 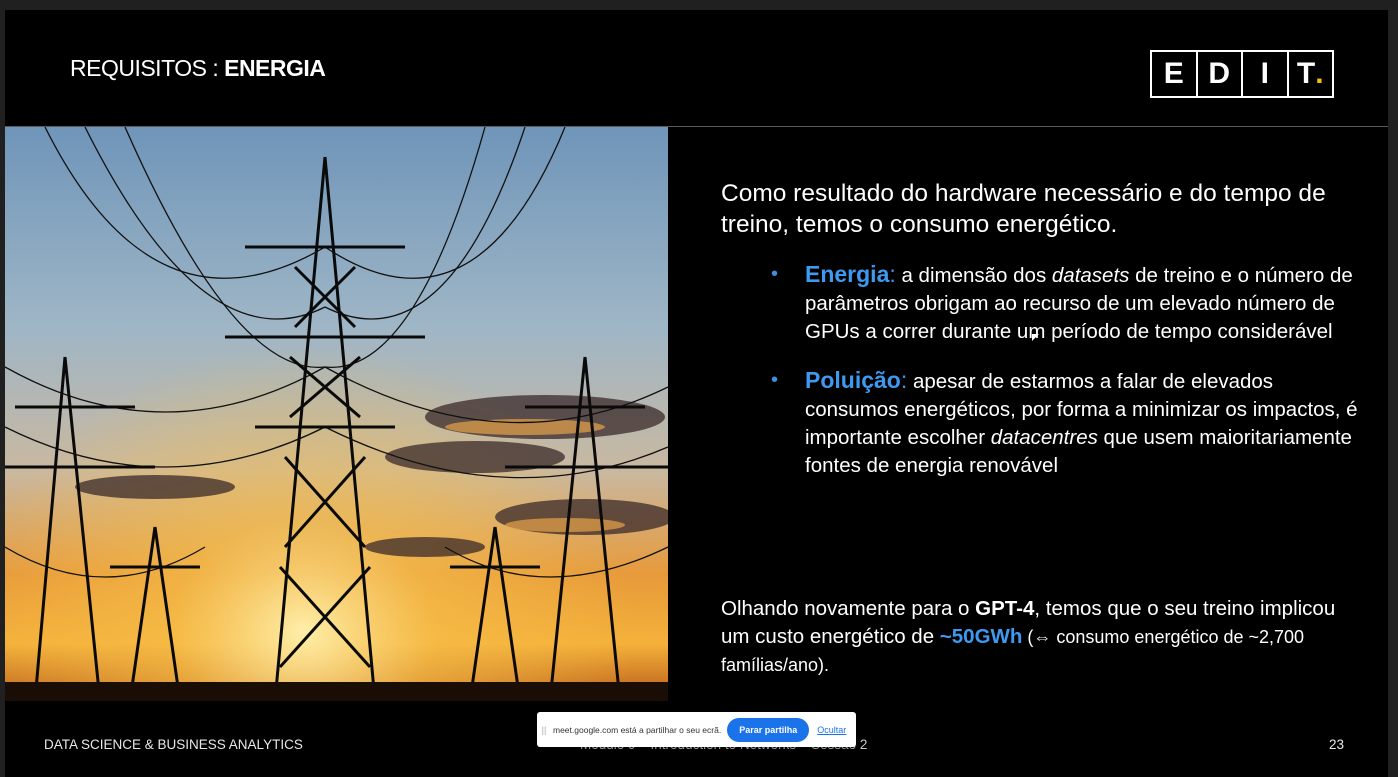 What do you see at coordinates (544, 730) in the screenshot?
I see `drag-handle-icon: ||` at bounding box center [544, 730].